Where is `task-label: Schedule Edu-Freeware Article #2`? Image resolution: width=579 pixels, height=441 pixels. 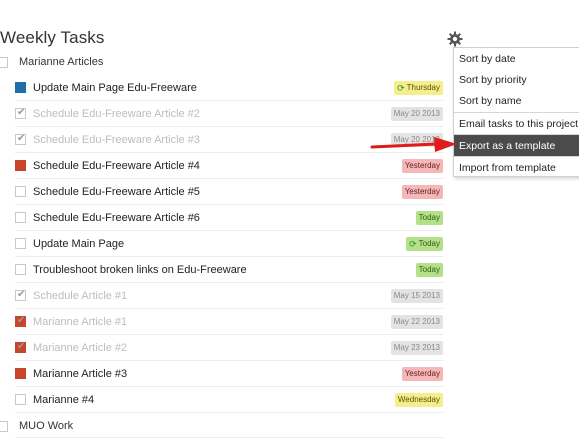
task-label: Schedule Edu-Freeware Article #2 is located at coordinates (116, 113).